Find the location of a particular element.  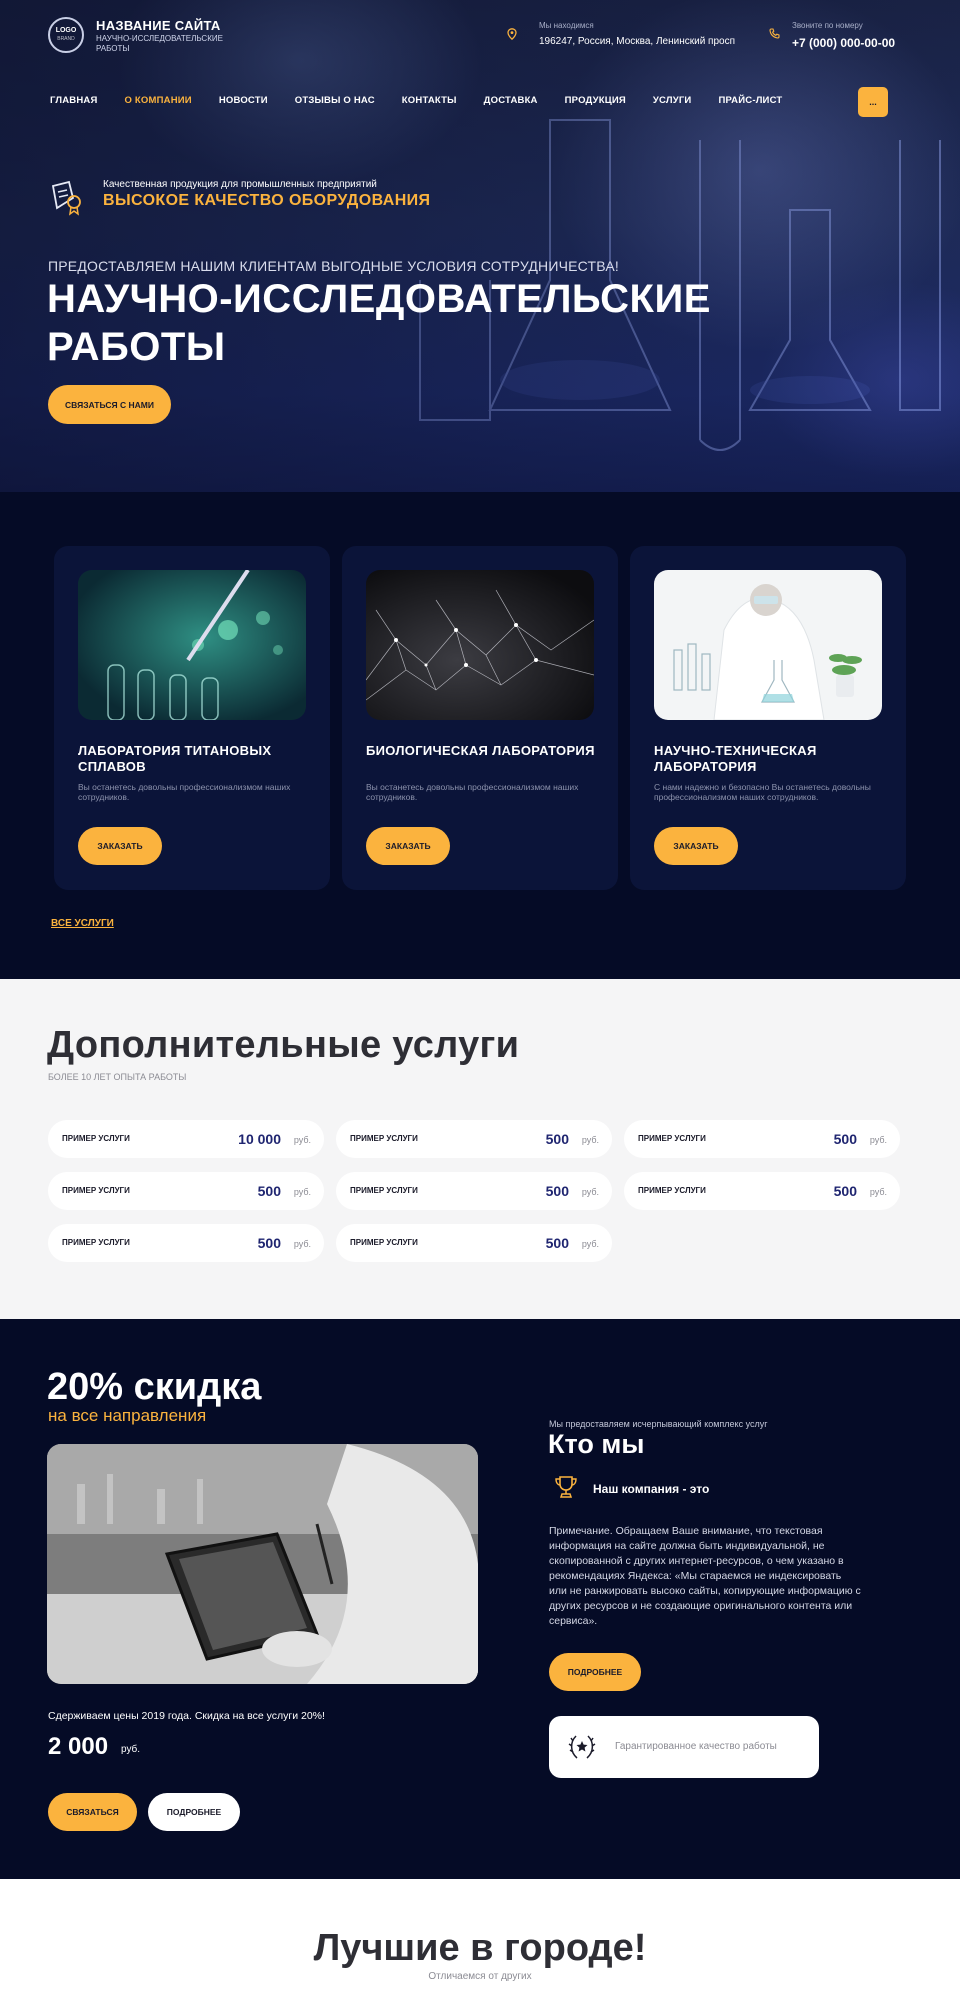

more-button: ПОДРОБНЕЕ is located at coordinates (194, 1812).